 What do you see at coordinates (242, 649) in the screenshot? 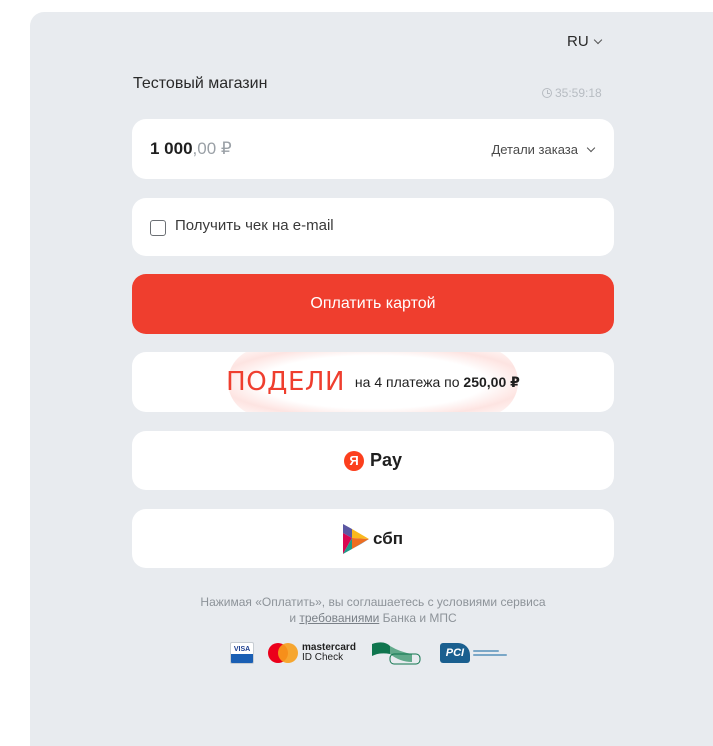
I see `visa-text: VISA` at bounding box center [242, 649].